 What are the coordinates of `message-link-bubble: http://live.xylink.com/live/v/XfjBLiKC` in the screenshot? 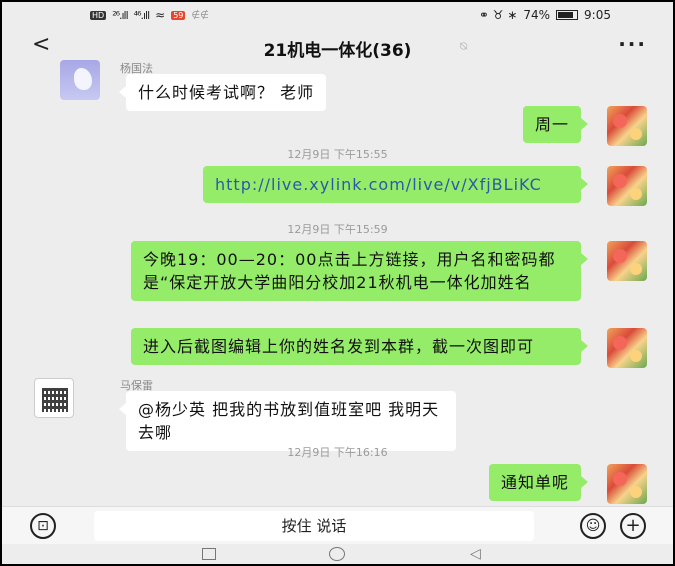 It's located at (395, 184).